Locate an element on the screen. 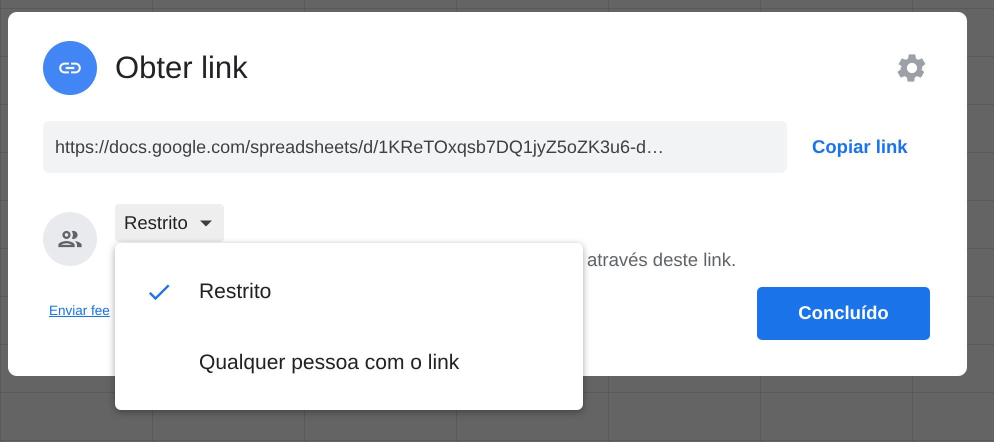  link-icon is located at coordinates (70, 68).